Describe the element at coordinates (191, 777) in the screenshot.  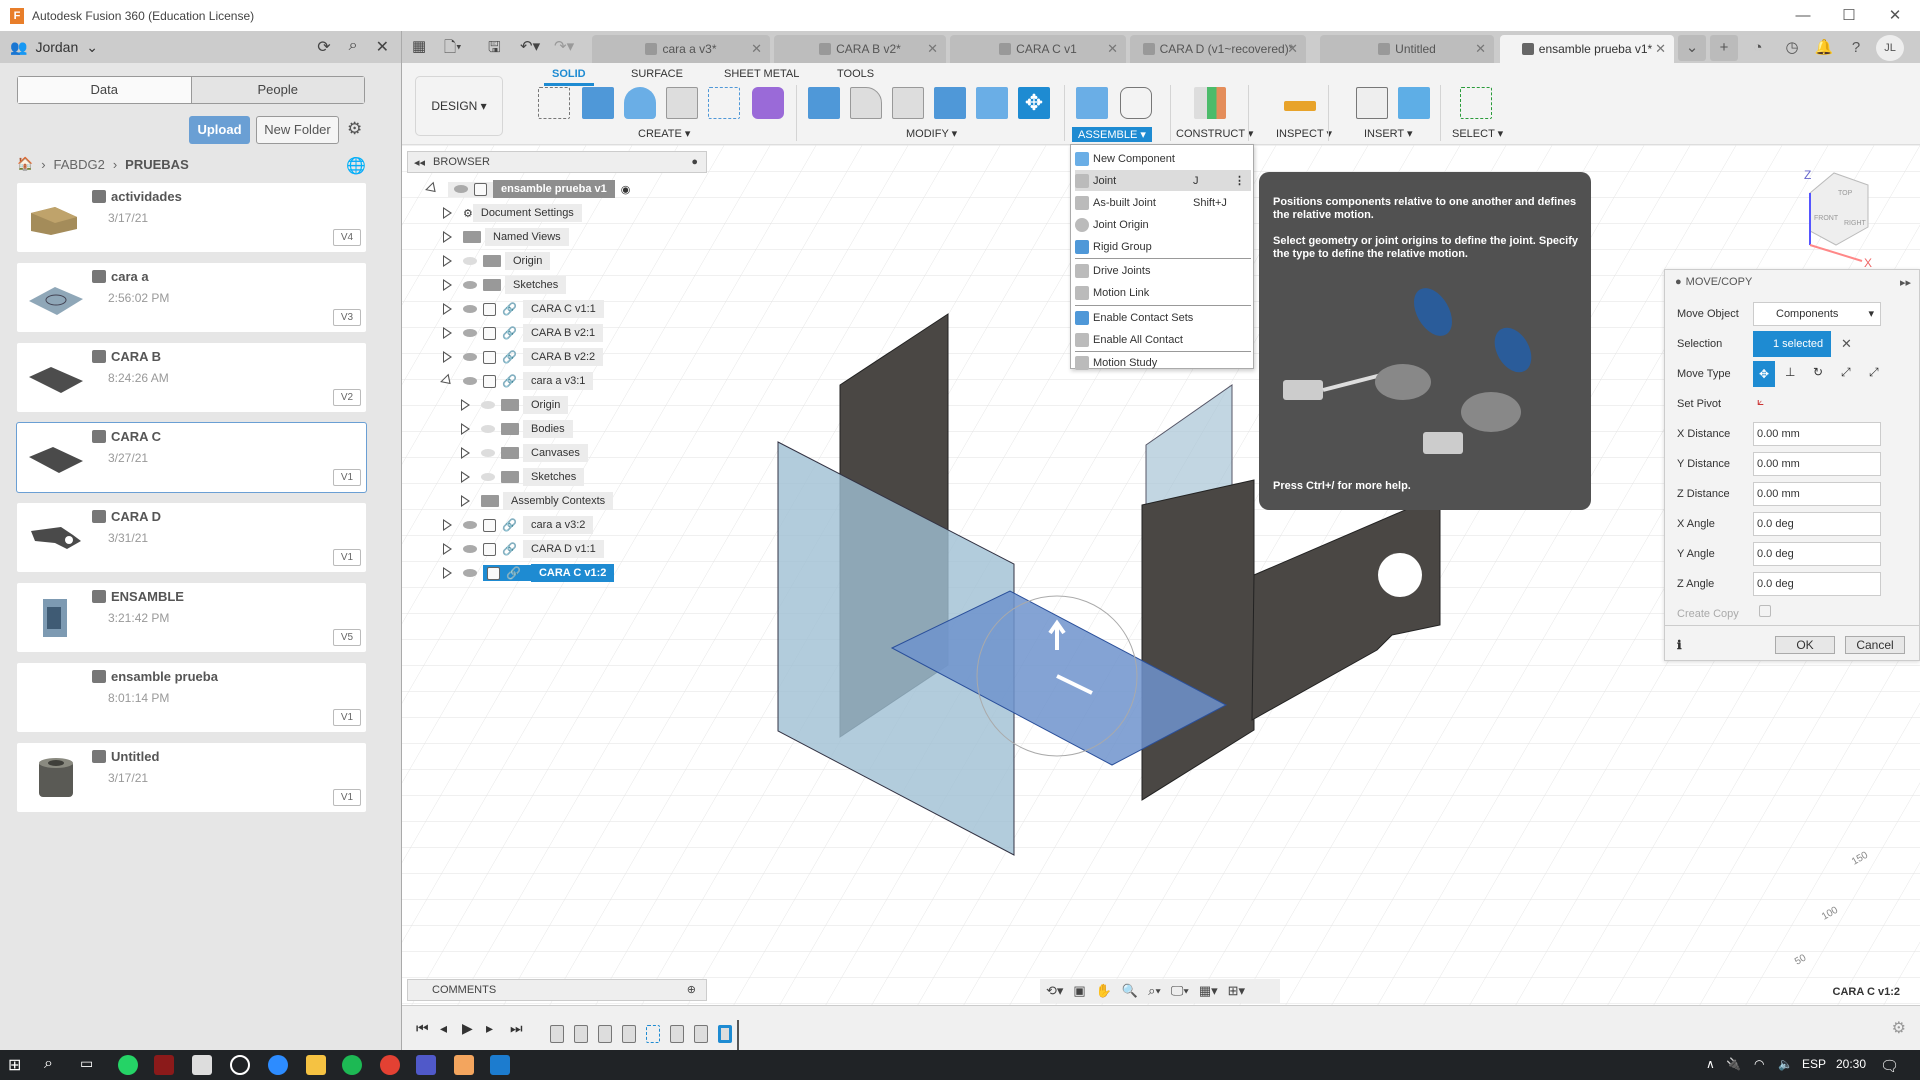
I see `file-card: Untitled 3/17/21 V1` at that location.